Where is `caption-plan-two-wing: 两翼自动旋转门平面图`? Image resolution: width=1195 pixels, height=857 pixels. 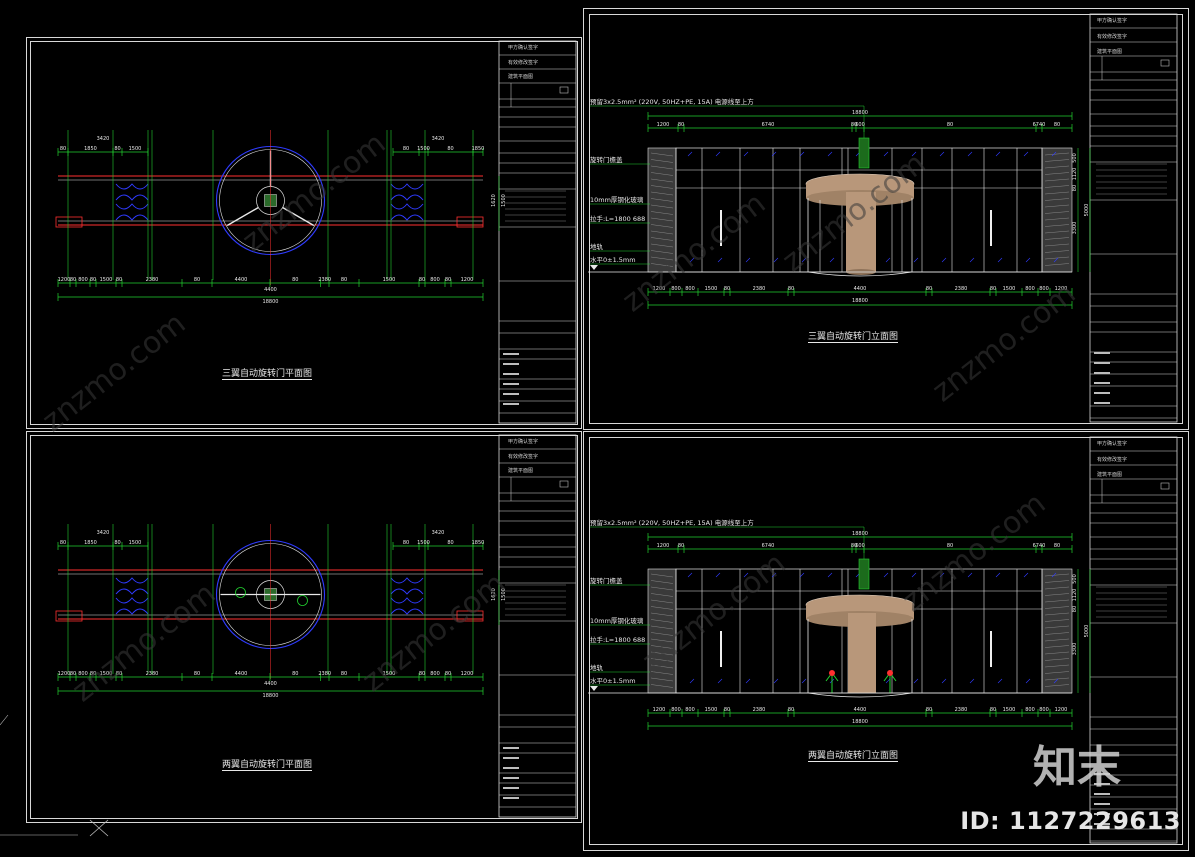 caption-plan-two-wing: 两翼自动旋转门平面图 is located at coordinates (267, 765).